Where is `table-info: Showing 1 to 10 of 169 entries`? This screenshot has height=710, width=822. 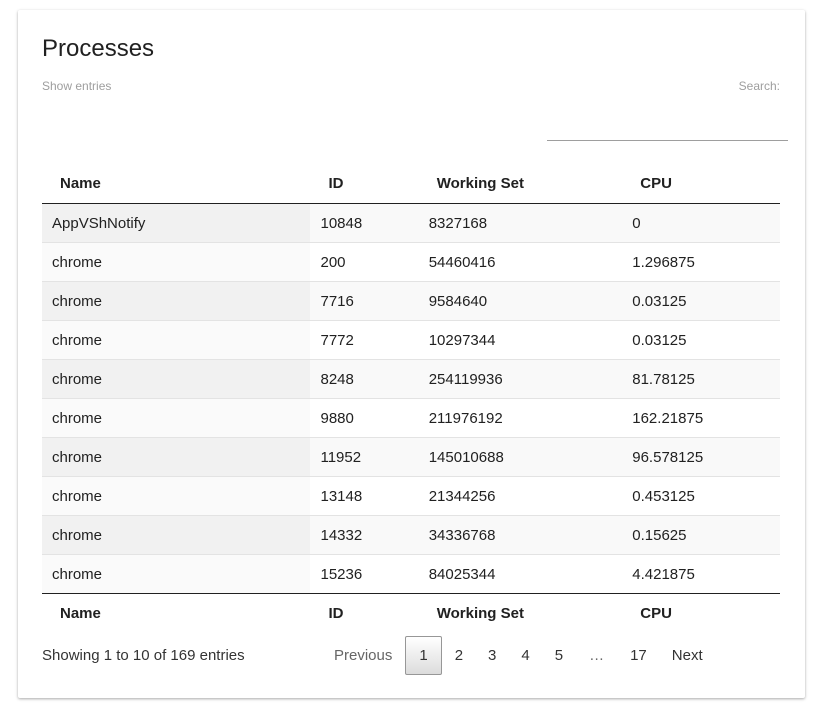 table-info: Showing 1 to 10 of 169 entries is located at coordinates (143, 655).